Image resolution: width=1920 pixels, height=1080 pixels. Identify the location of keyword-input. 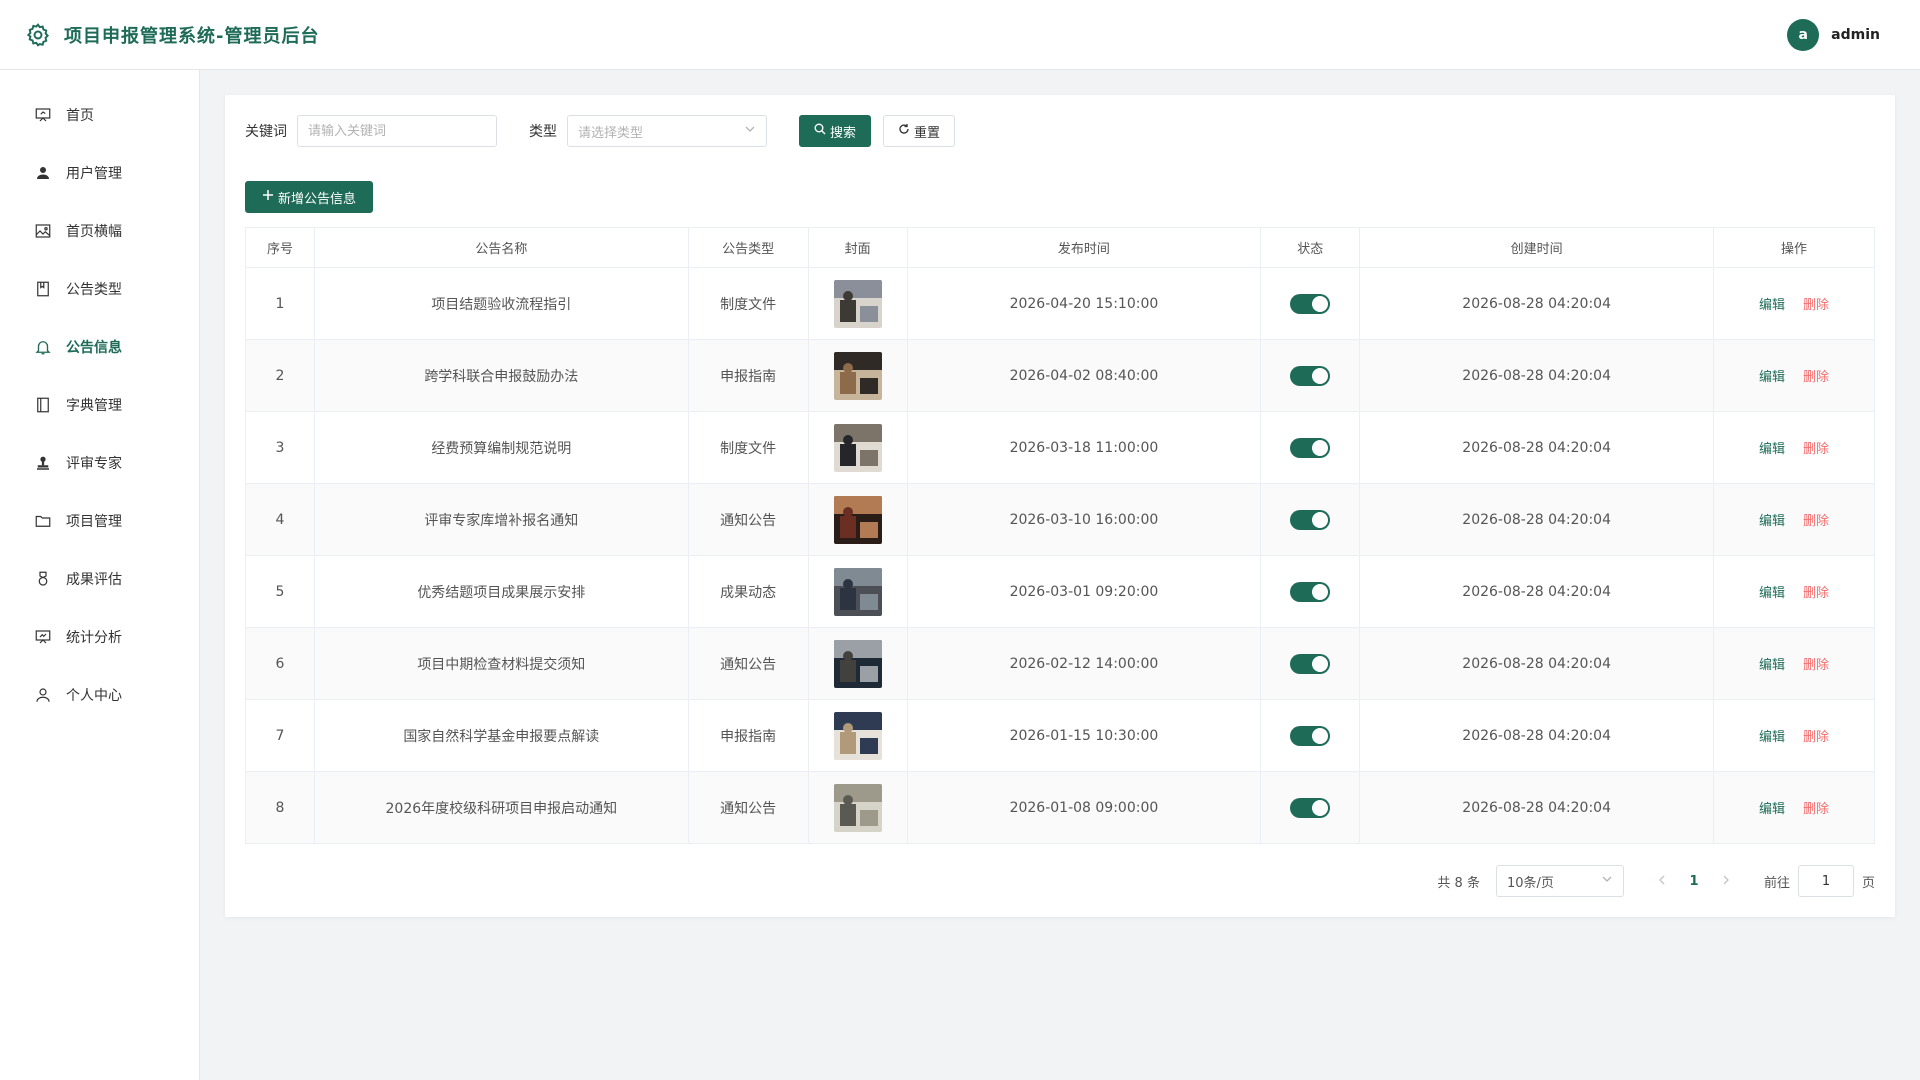
(397, 131).